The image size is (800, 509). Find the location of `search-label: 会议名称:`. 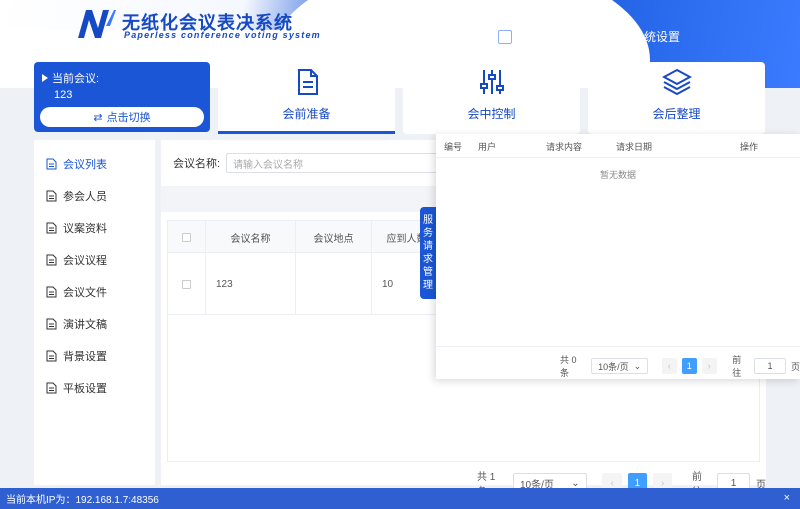

search-label: 会议名称: is located at coordinates (197, 164).